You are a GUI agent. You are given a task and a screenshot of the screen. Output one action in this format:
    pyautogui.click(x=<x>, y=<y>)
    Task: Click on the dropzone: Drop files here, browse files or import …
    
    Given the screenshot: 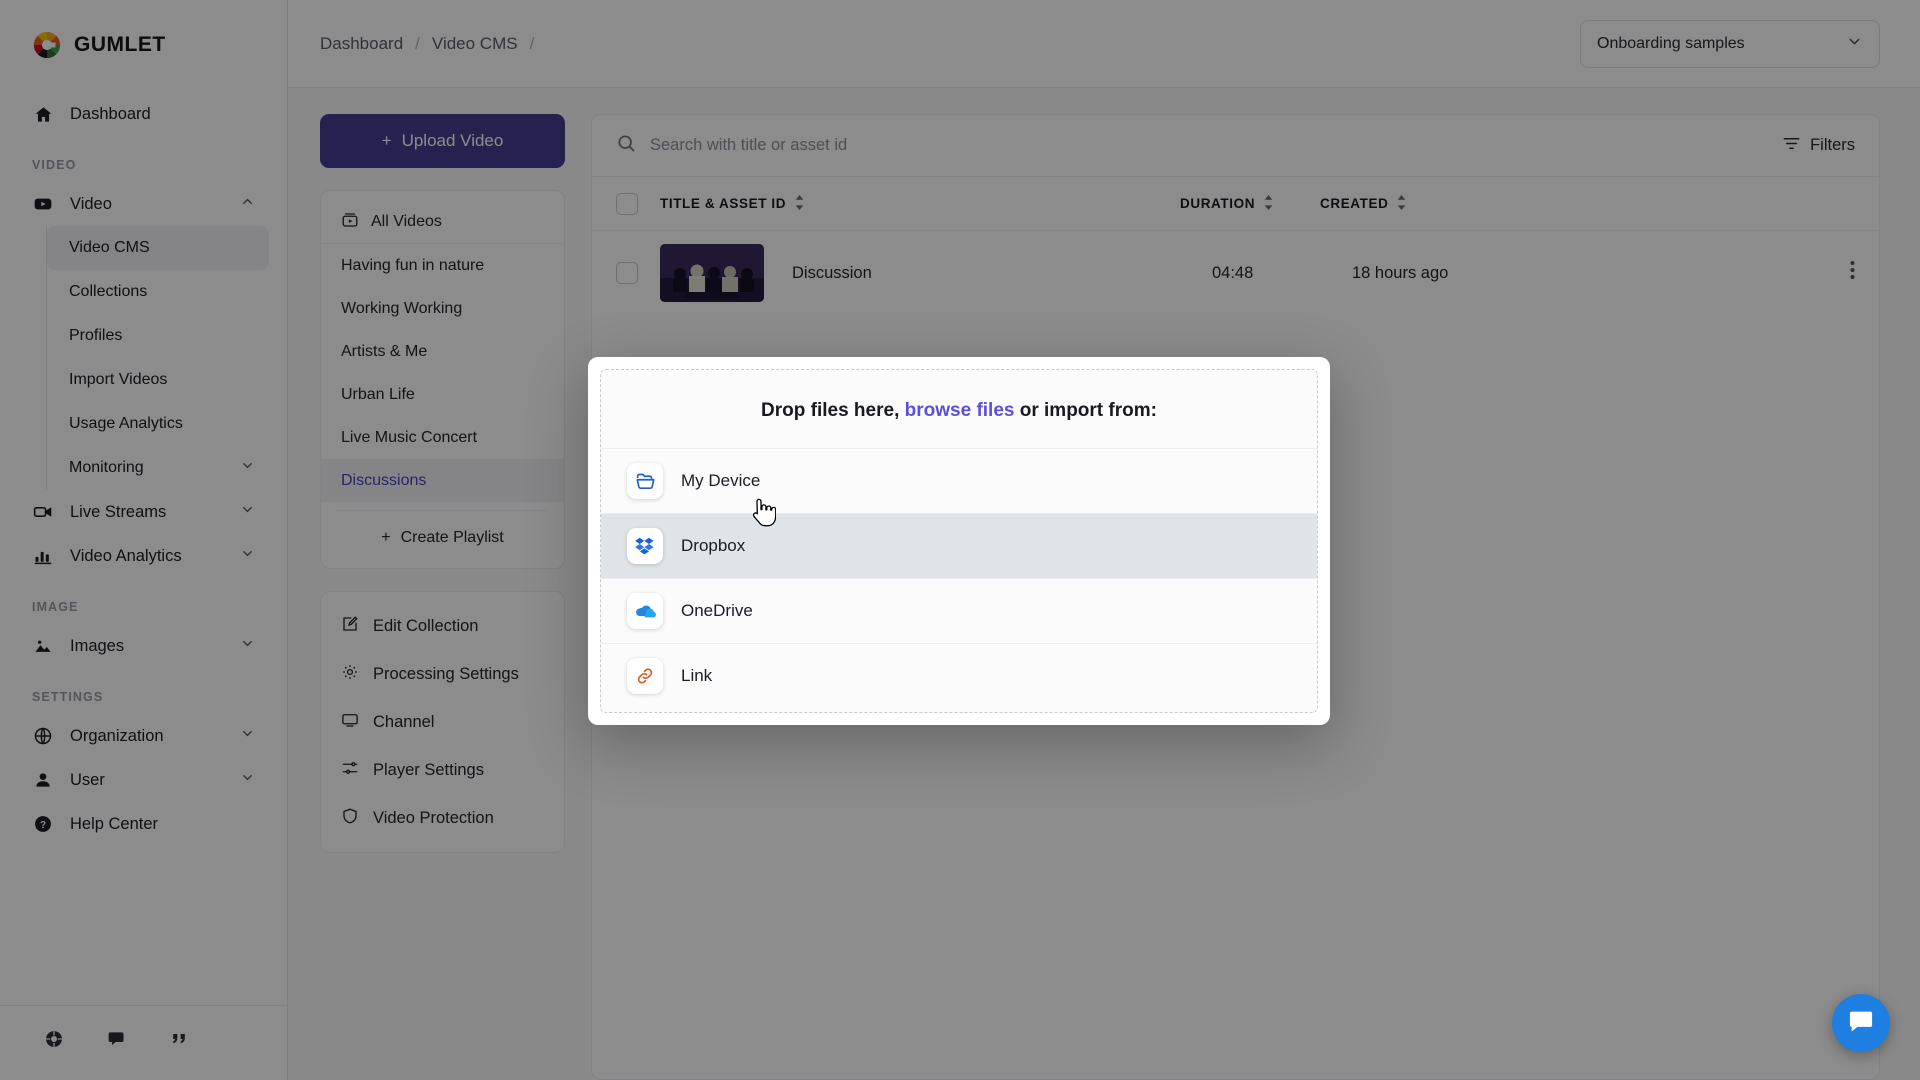 What is the action you would take?
    pyautogui.click(x=959, y=541)
    